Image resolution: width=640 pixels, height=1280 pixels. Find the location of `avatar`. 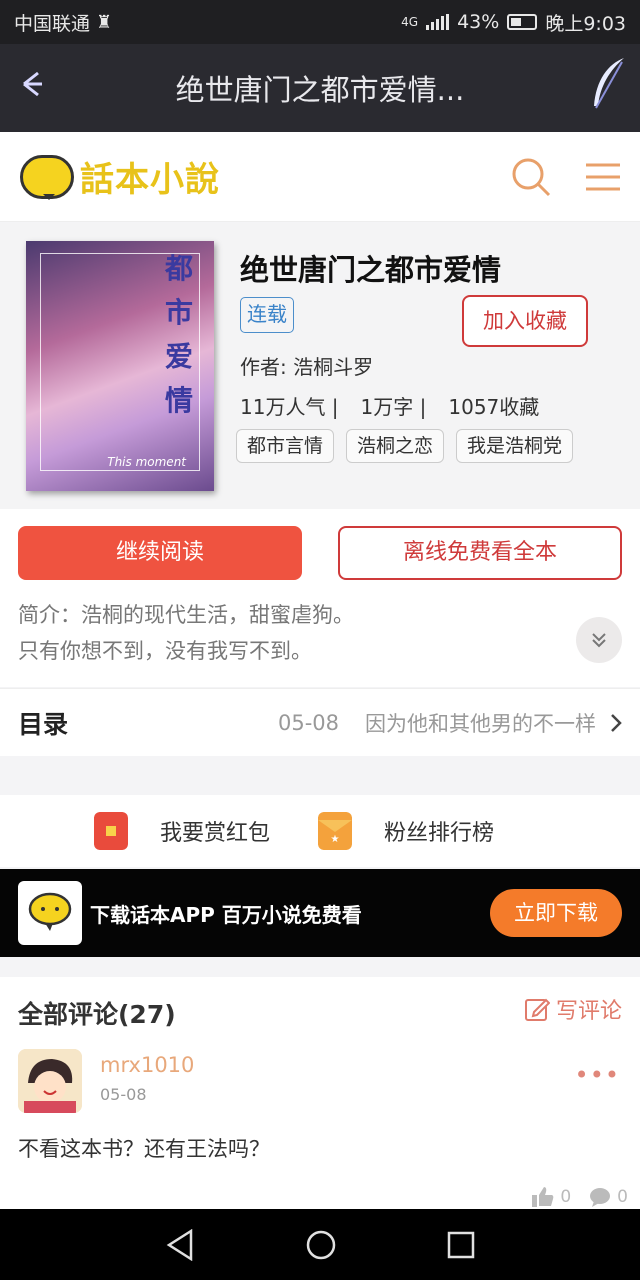

avatar is located at coordinates (50, 1081).